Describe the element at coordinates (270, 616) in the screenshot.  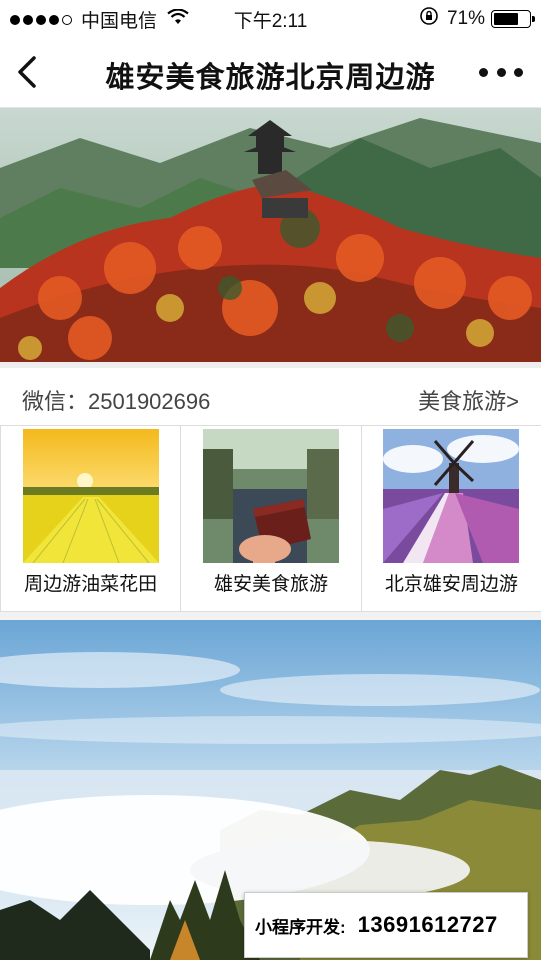
I see `separator` at that location.